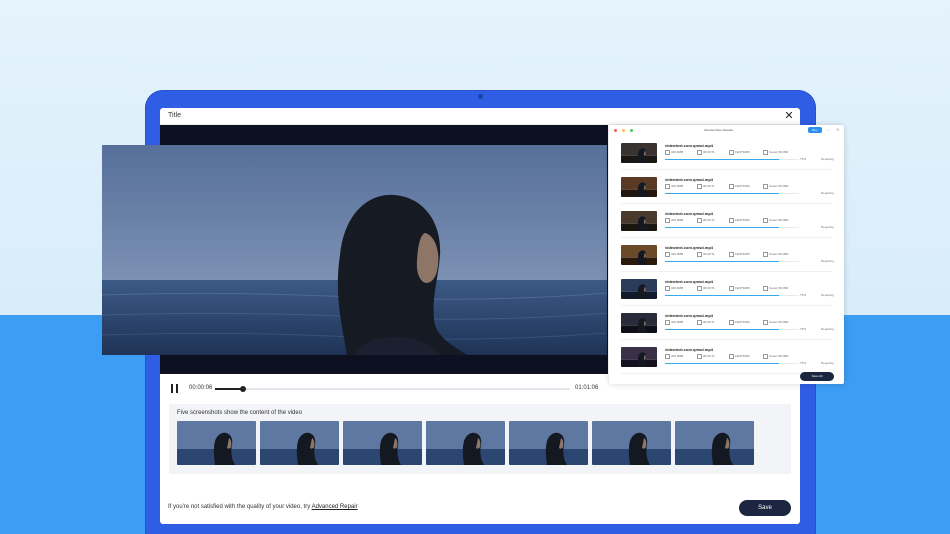 The image size is (950, 534). What do you see at coordinates (480, 116) in the screenshot?
I see `window-titlebar: Title ✕` at bounding box center [480, 116].